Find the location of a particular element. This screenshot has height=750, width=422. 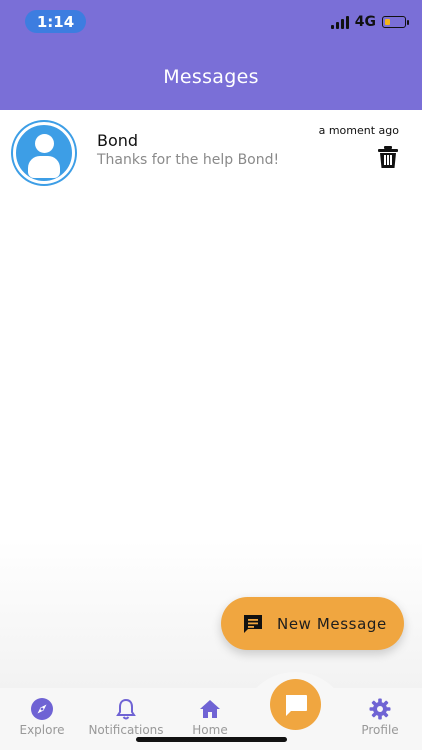

tab-home-label: Home is located at coordinates (210, 730).